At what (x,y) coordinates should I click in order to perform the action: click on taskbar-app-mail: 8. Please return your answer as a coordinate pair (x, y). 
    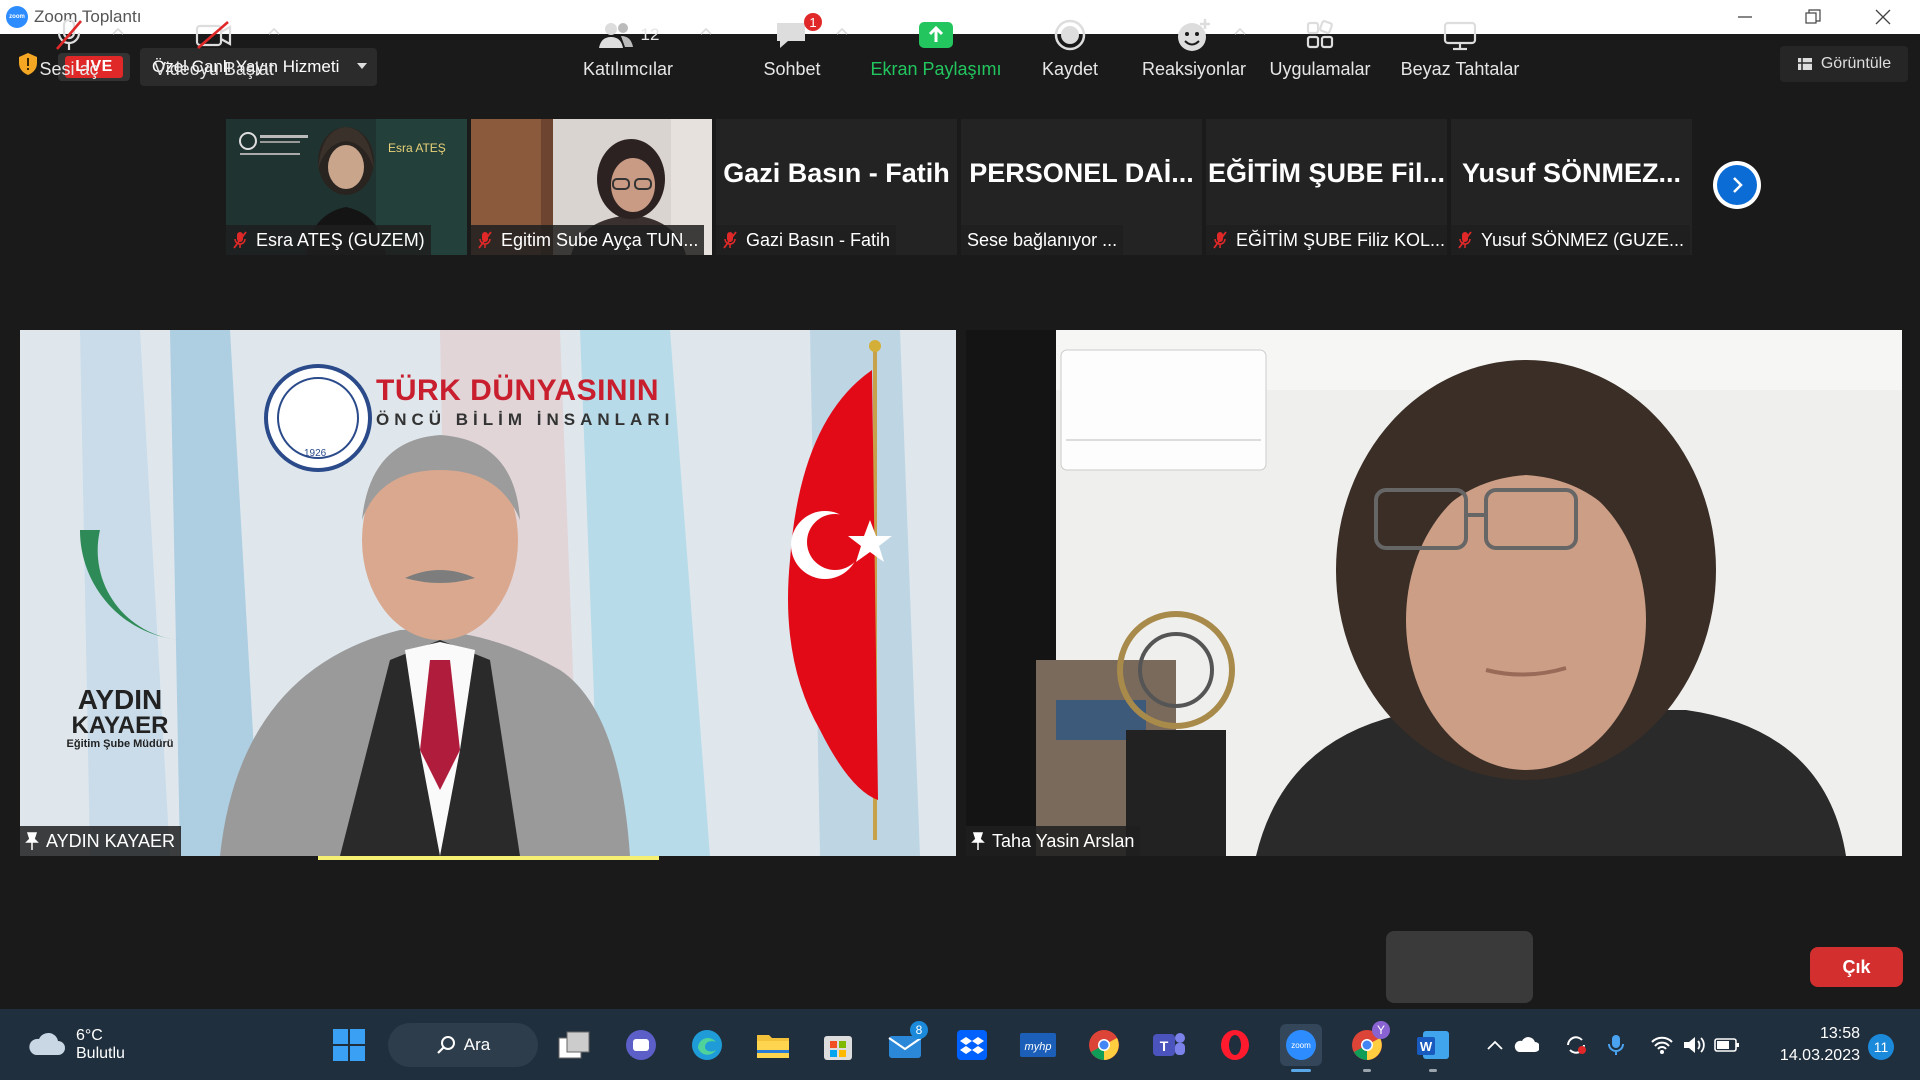
    Looking at the image, I should click on (906, 1043).